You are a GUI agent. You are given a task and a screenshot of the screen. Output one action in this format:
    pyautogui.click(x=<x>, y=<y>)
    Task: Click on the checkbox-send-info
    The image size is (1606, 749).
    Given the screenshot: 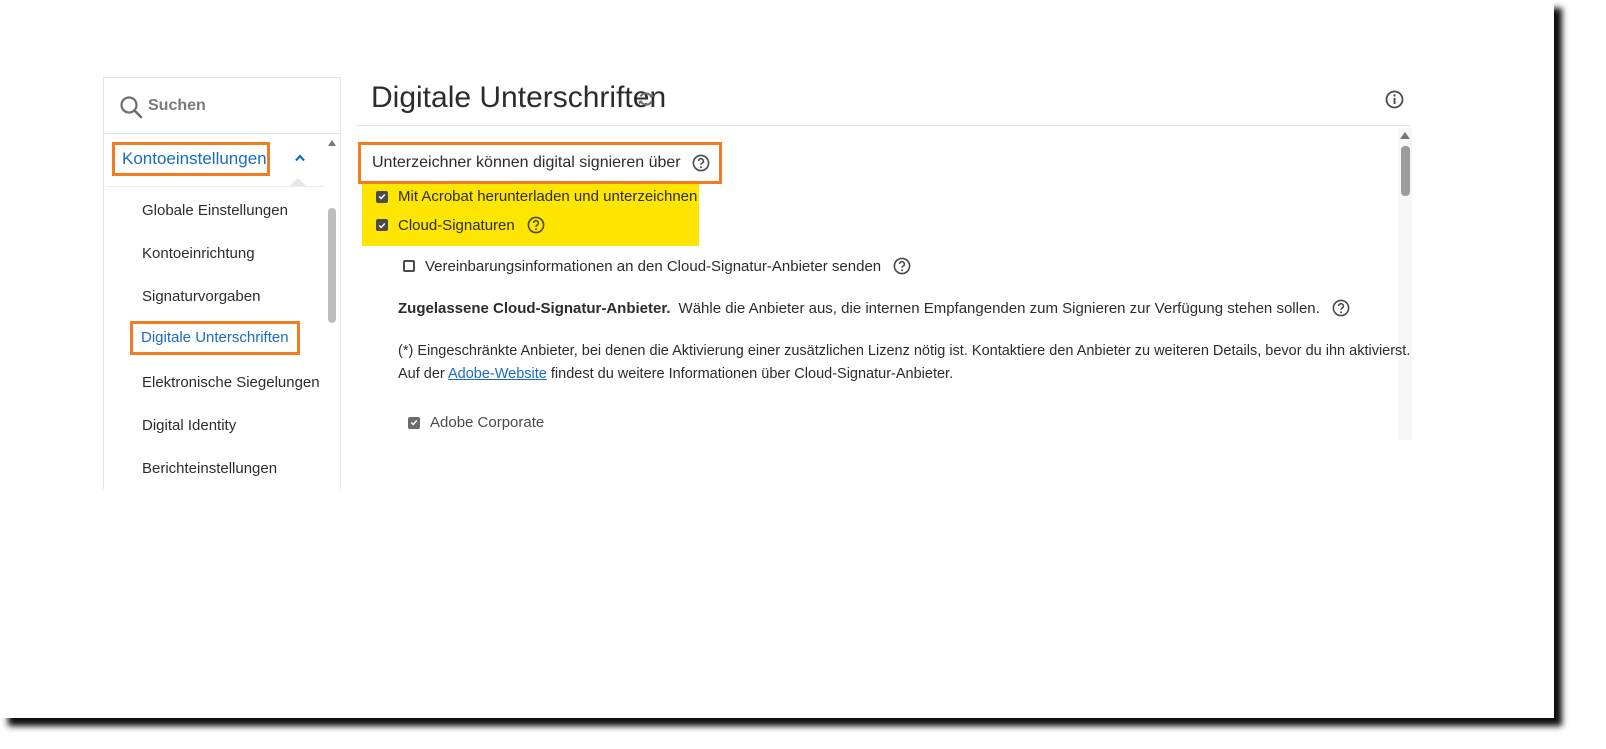 What is the action you would take?
    pyautogui.click(x=409, y=266)
    